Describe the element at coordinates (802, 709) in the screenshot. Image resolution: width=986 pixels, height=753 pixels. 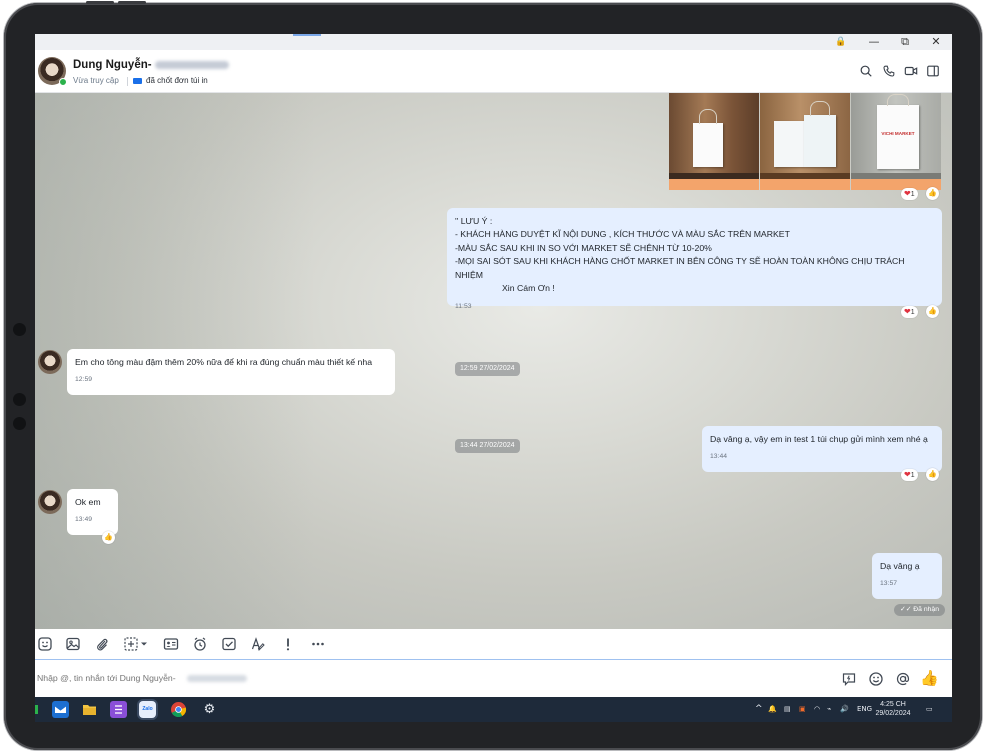
I see `tray-app-icon: ▣` at that location.